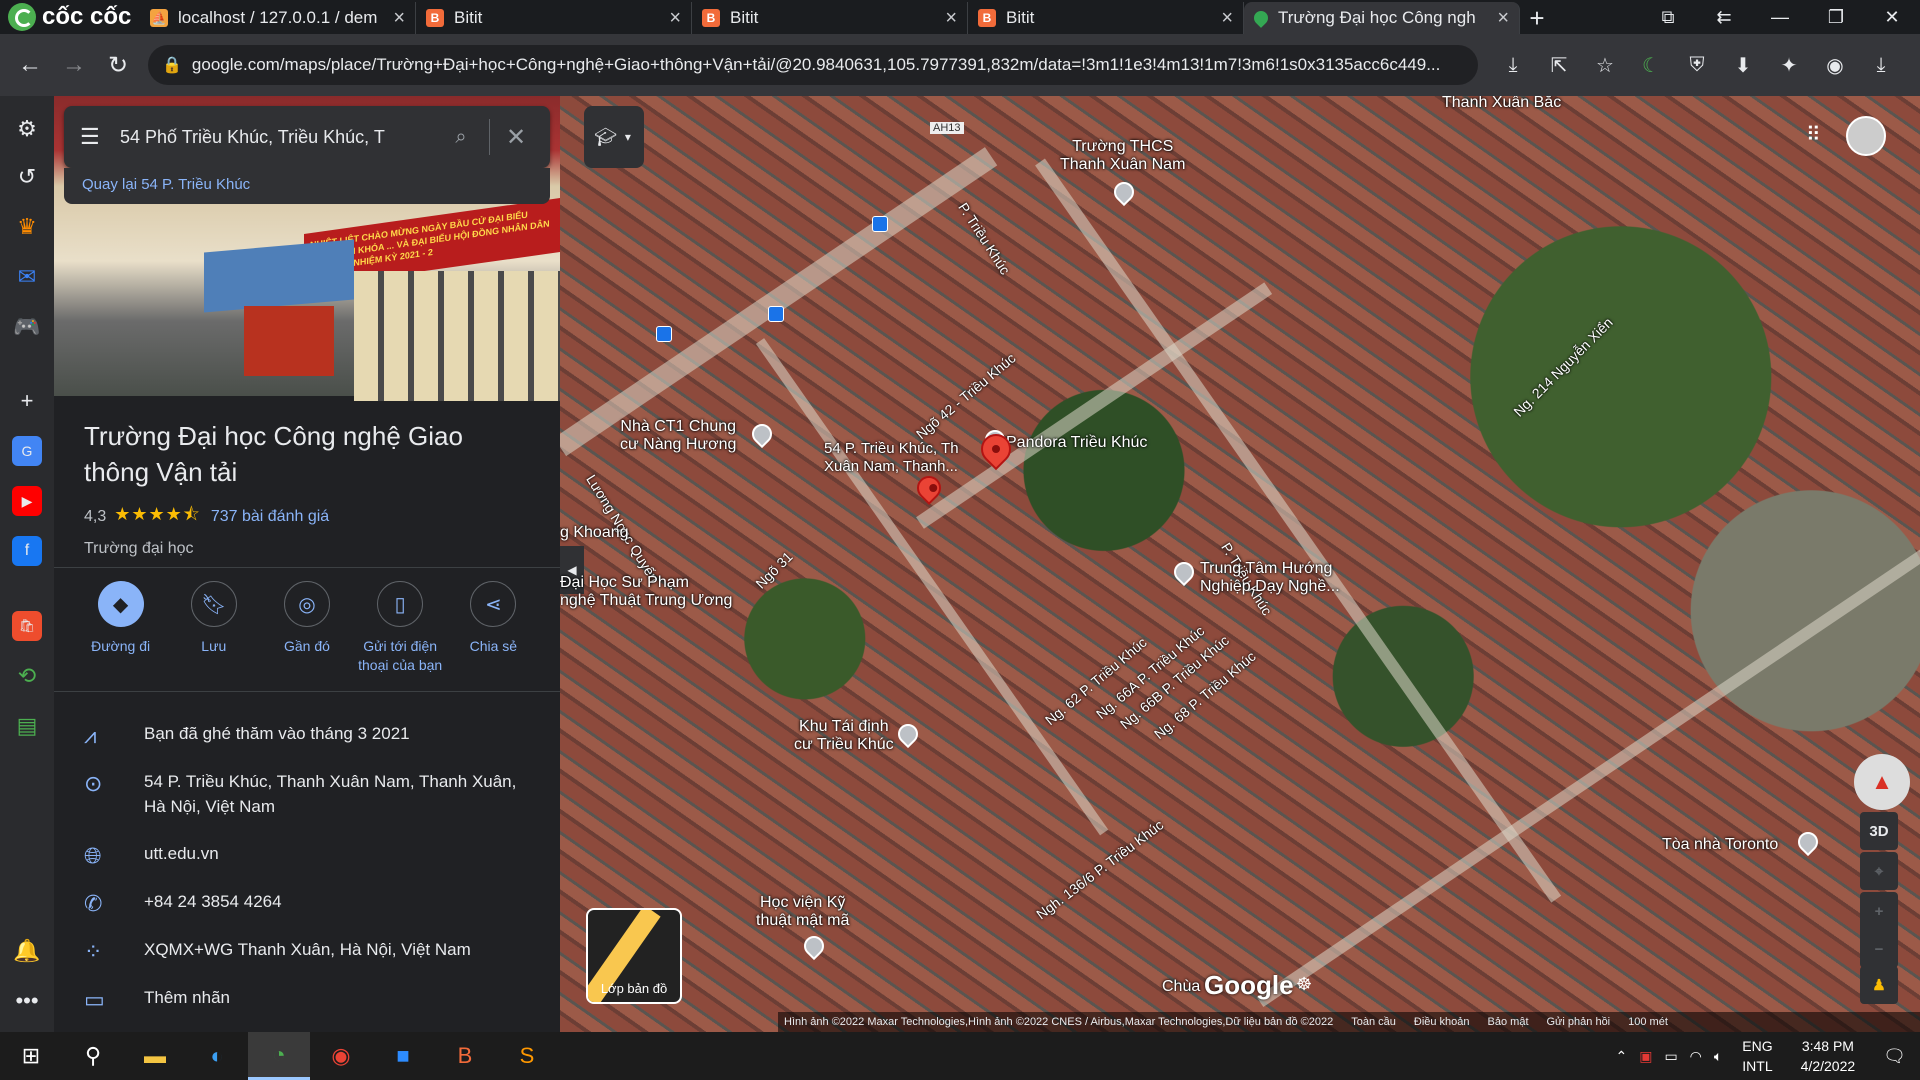 The height and width of the screenshot is (1080, 1920). What do you see at coordinates (1513, 65) in the screenshot?
I see `install-icon: ⤓` at bounding box center [1513, 65].